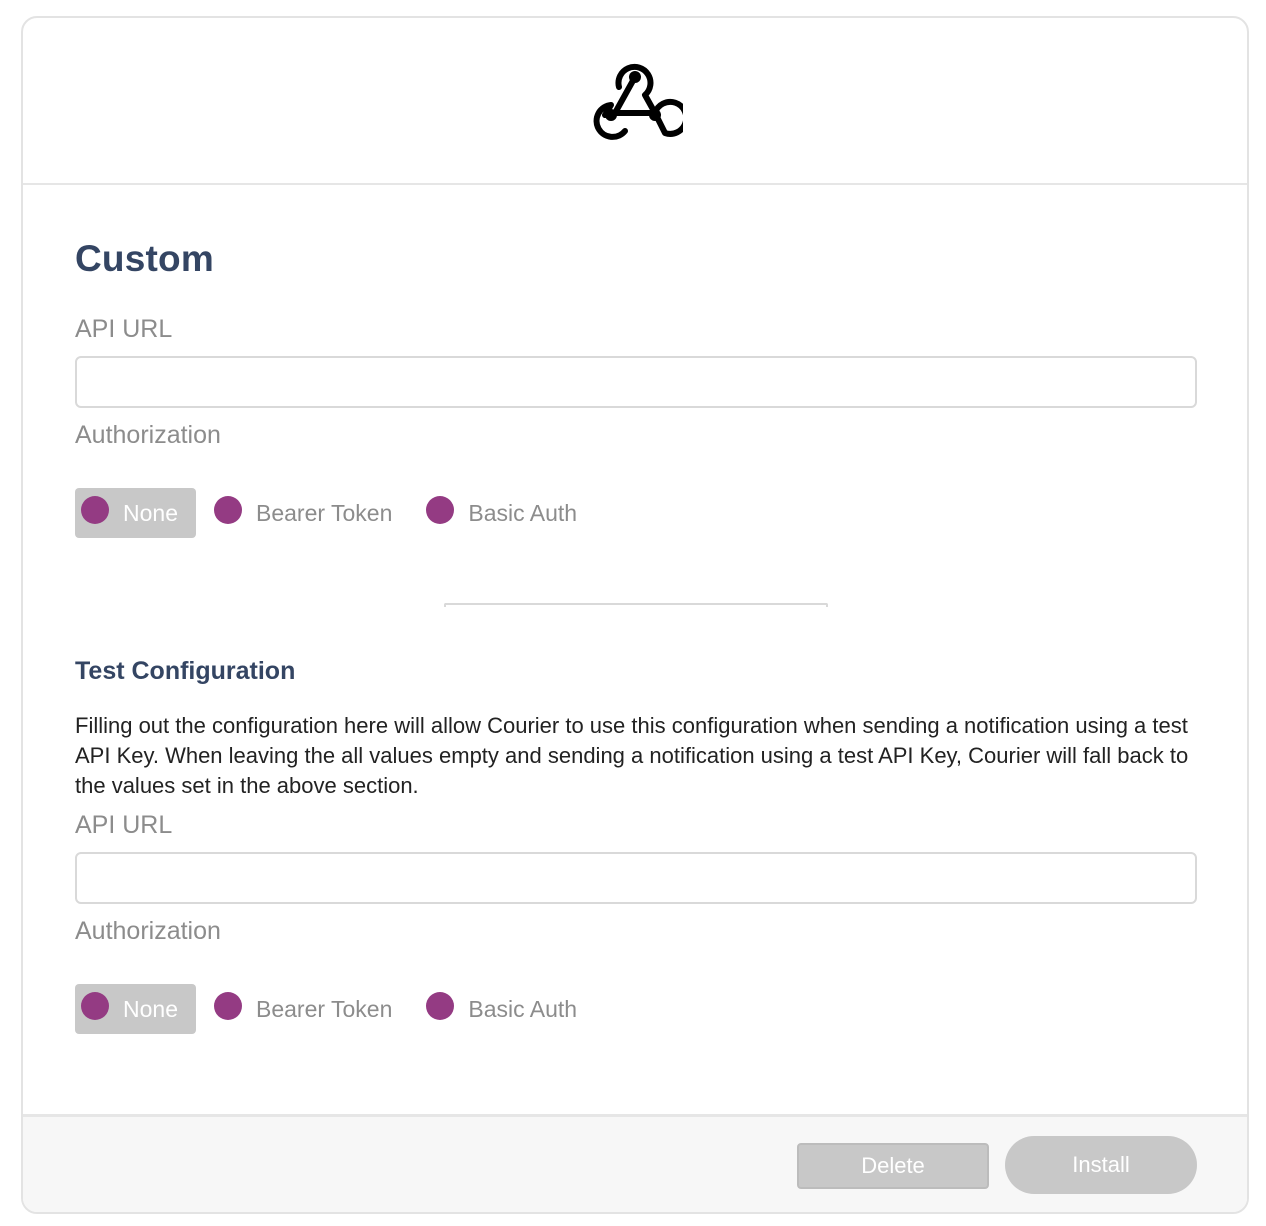 The width and height of the screenshot is (1266, 1226). What do you see at coordinates (636, 878) in the screenshot?
I see `test-api-url-input` at bounding box center [636, 878].